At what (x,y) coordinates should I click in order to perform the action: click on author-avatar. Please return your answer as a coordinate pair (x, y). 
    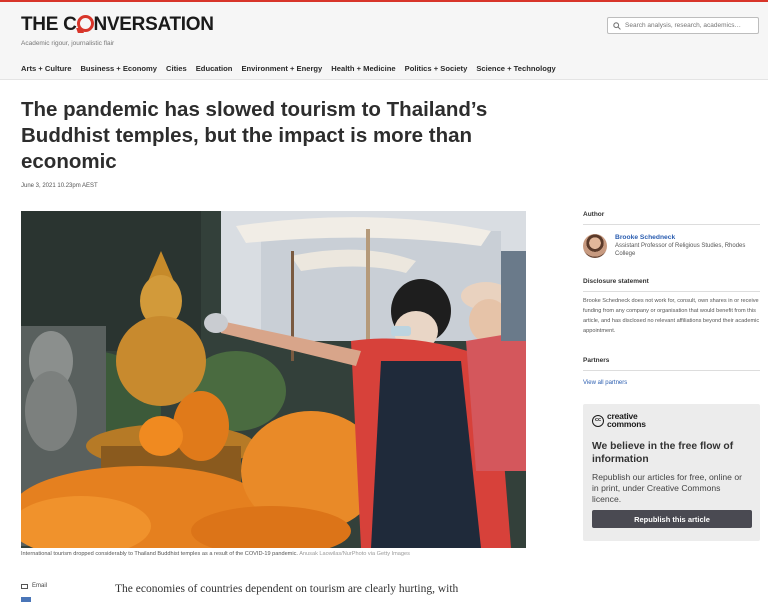
    Looking at the image, I should click on (595, 246).